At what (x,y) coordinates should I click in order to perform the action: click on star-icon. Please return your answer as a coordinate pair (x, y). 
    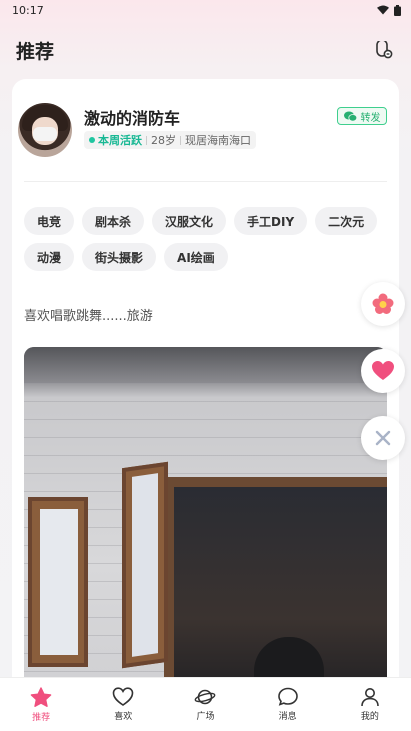
    Looking at the image, I should click on (41, 696).